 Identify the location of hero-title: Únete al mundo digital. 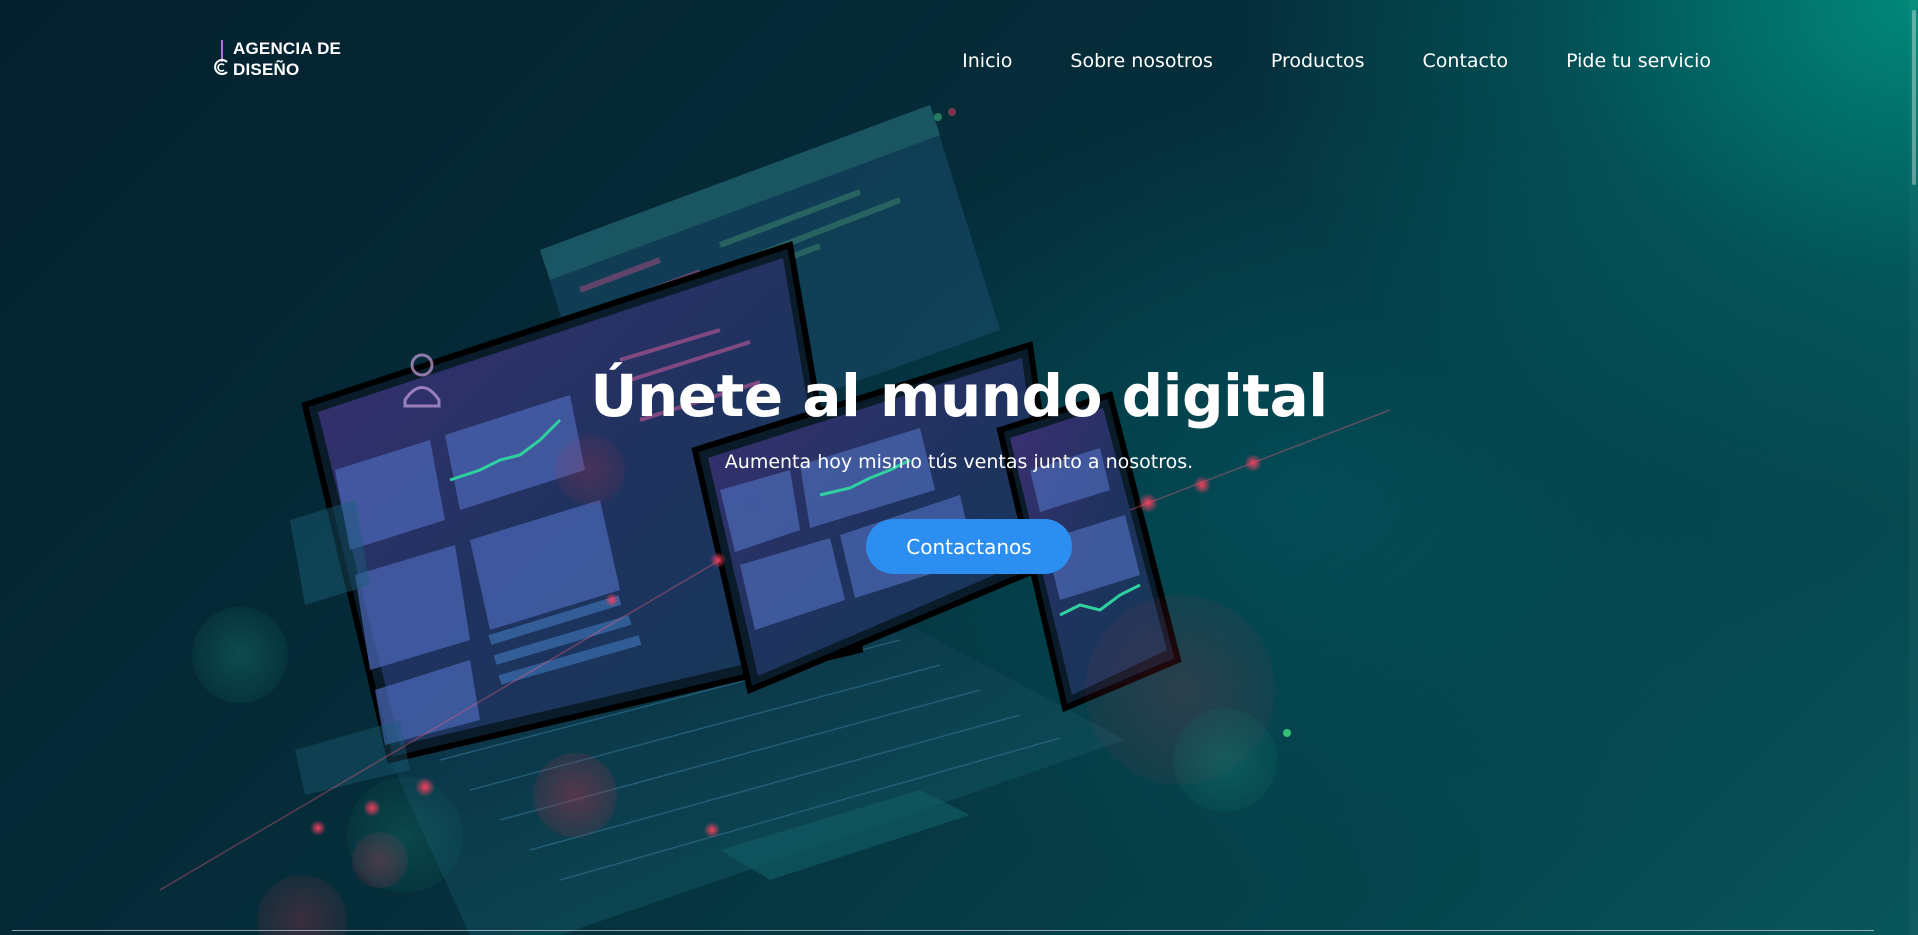
(959, 396).